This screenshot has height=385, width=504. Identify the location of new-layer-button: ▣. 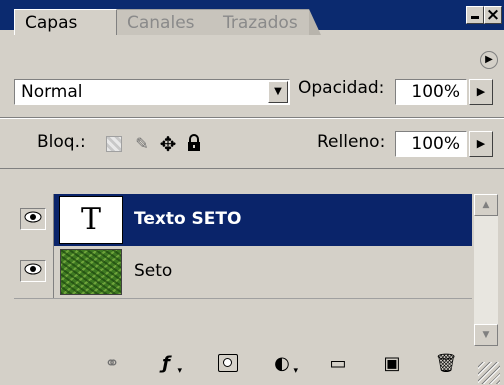
(392, 364).